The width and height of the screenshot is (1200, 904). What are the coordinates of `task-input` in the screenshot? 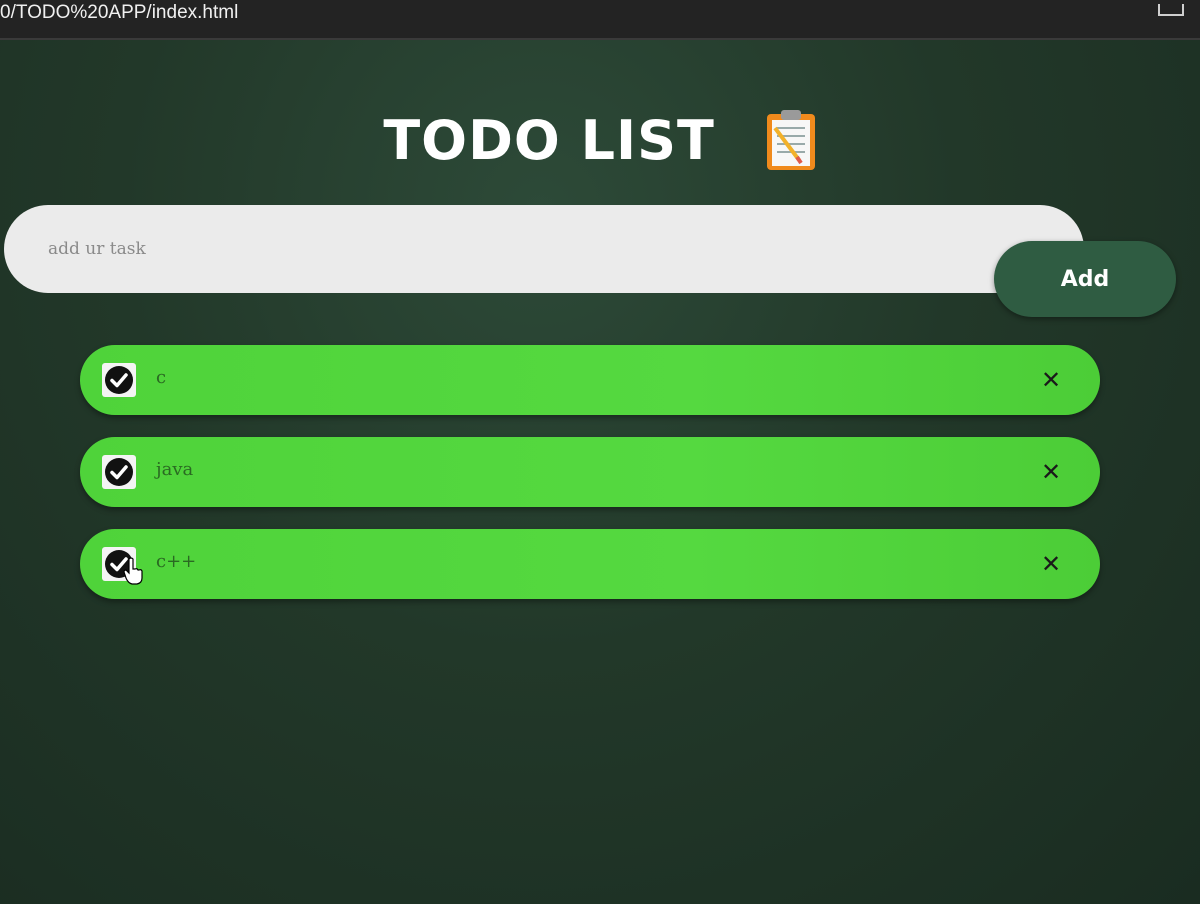 It's located at (544, 249).